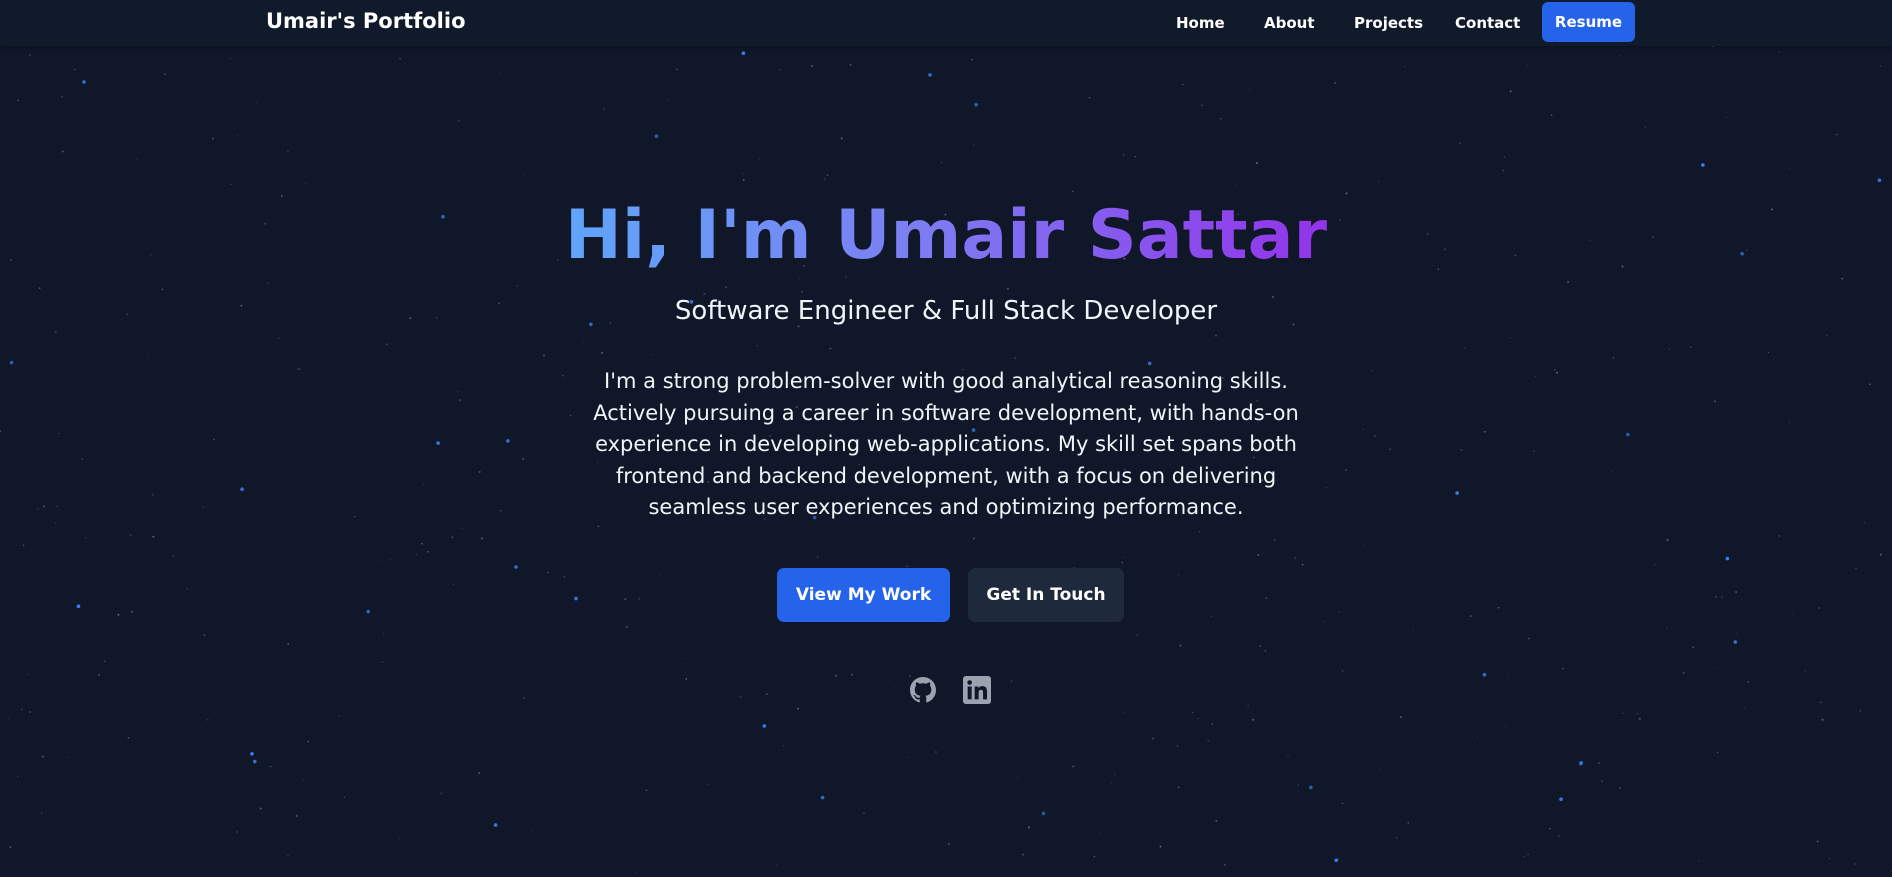 The image size is (1892, 877). I want to click on github-icon, so click(923, 690).